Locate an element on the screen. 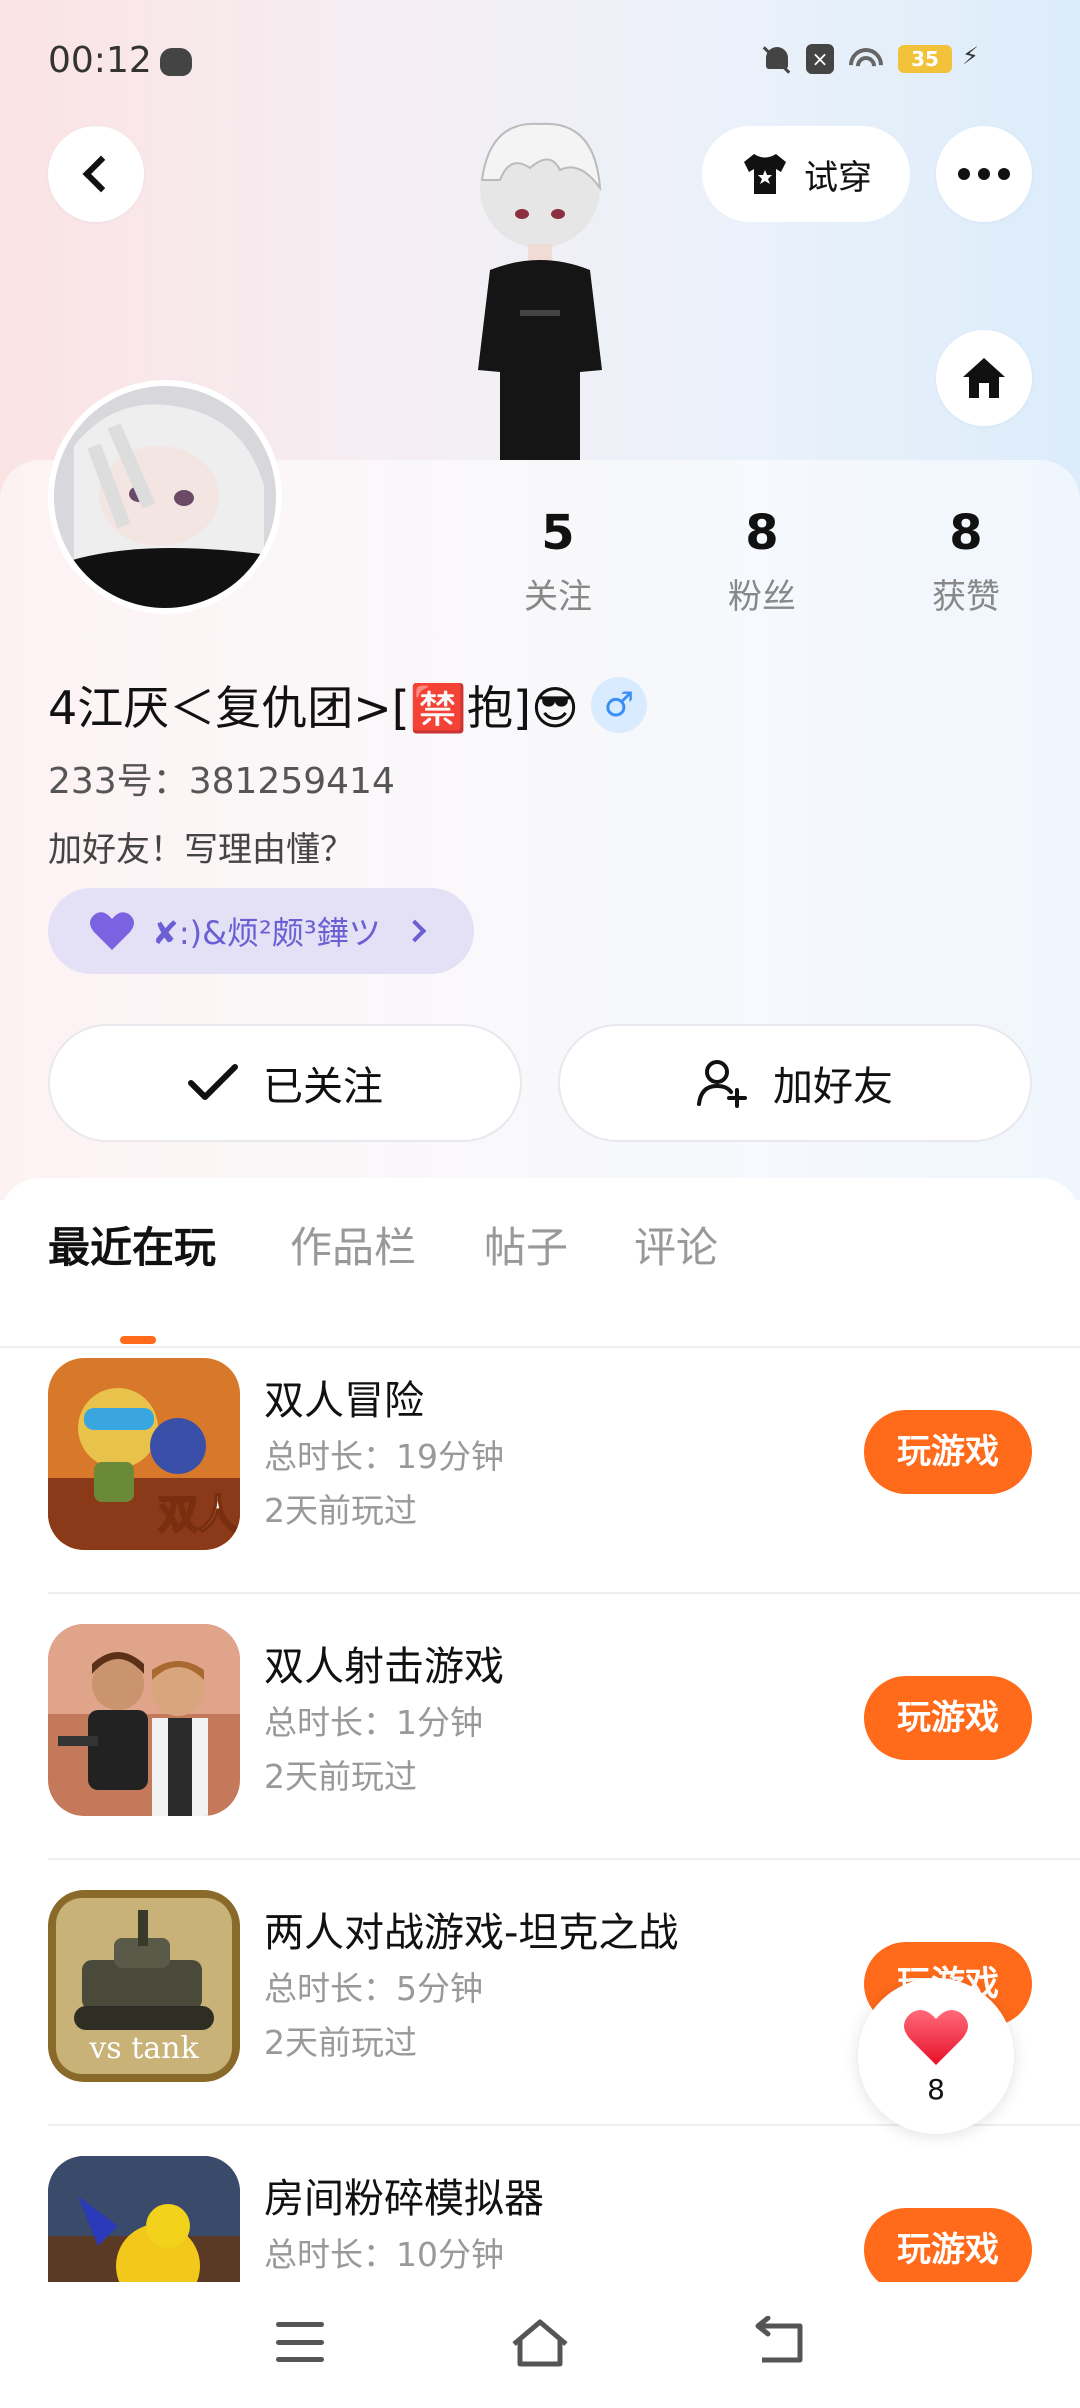 This screenshot has width=1080, height=2408. nickname-row: 4江厌＜复仇团>[🈲抱]😎 ♂ is located at coordinates (347, 705).